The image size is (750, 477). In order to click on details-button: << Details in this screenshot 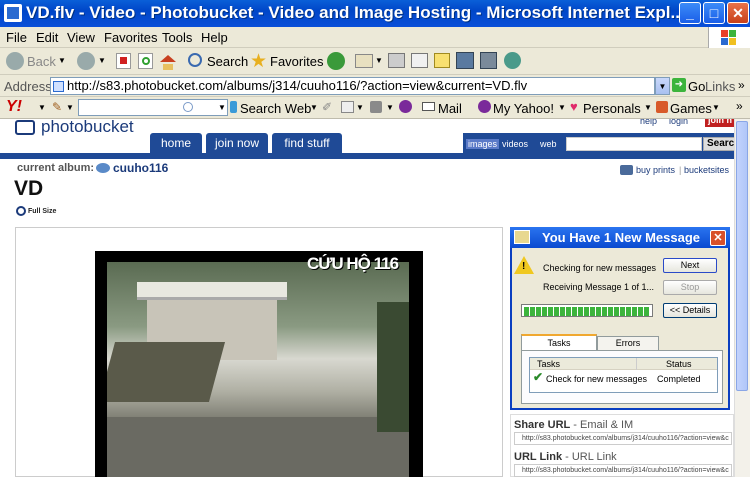, I will do `click(690, 310)`.